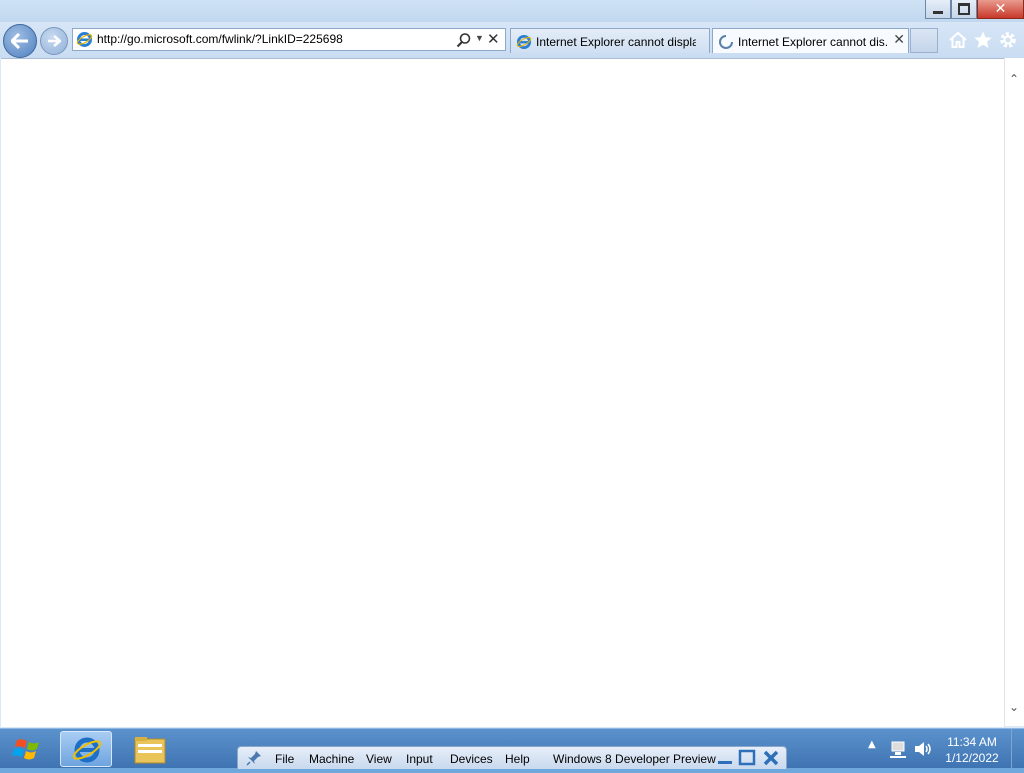 Image resolution: width=1024 pixels, height=773 pixels. Describe the element at coordinates (254, 758) in the screenshot. I see `pin-icon` at that location.